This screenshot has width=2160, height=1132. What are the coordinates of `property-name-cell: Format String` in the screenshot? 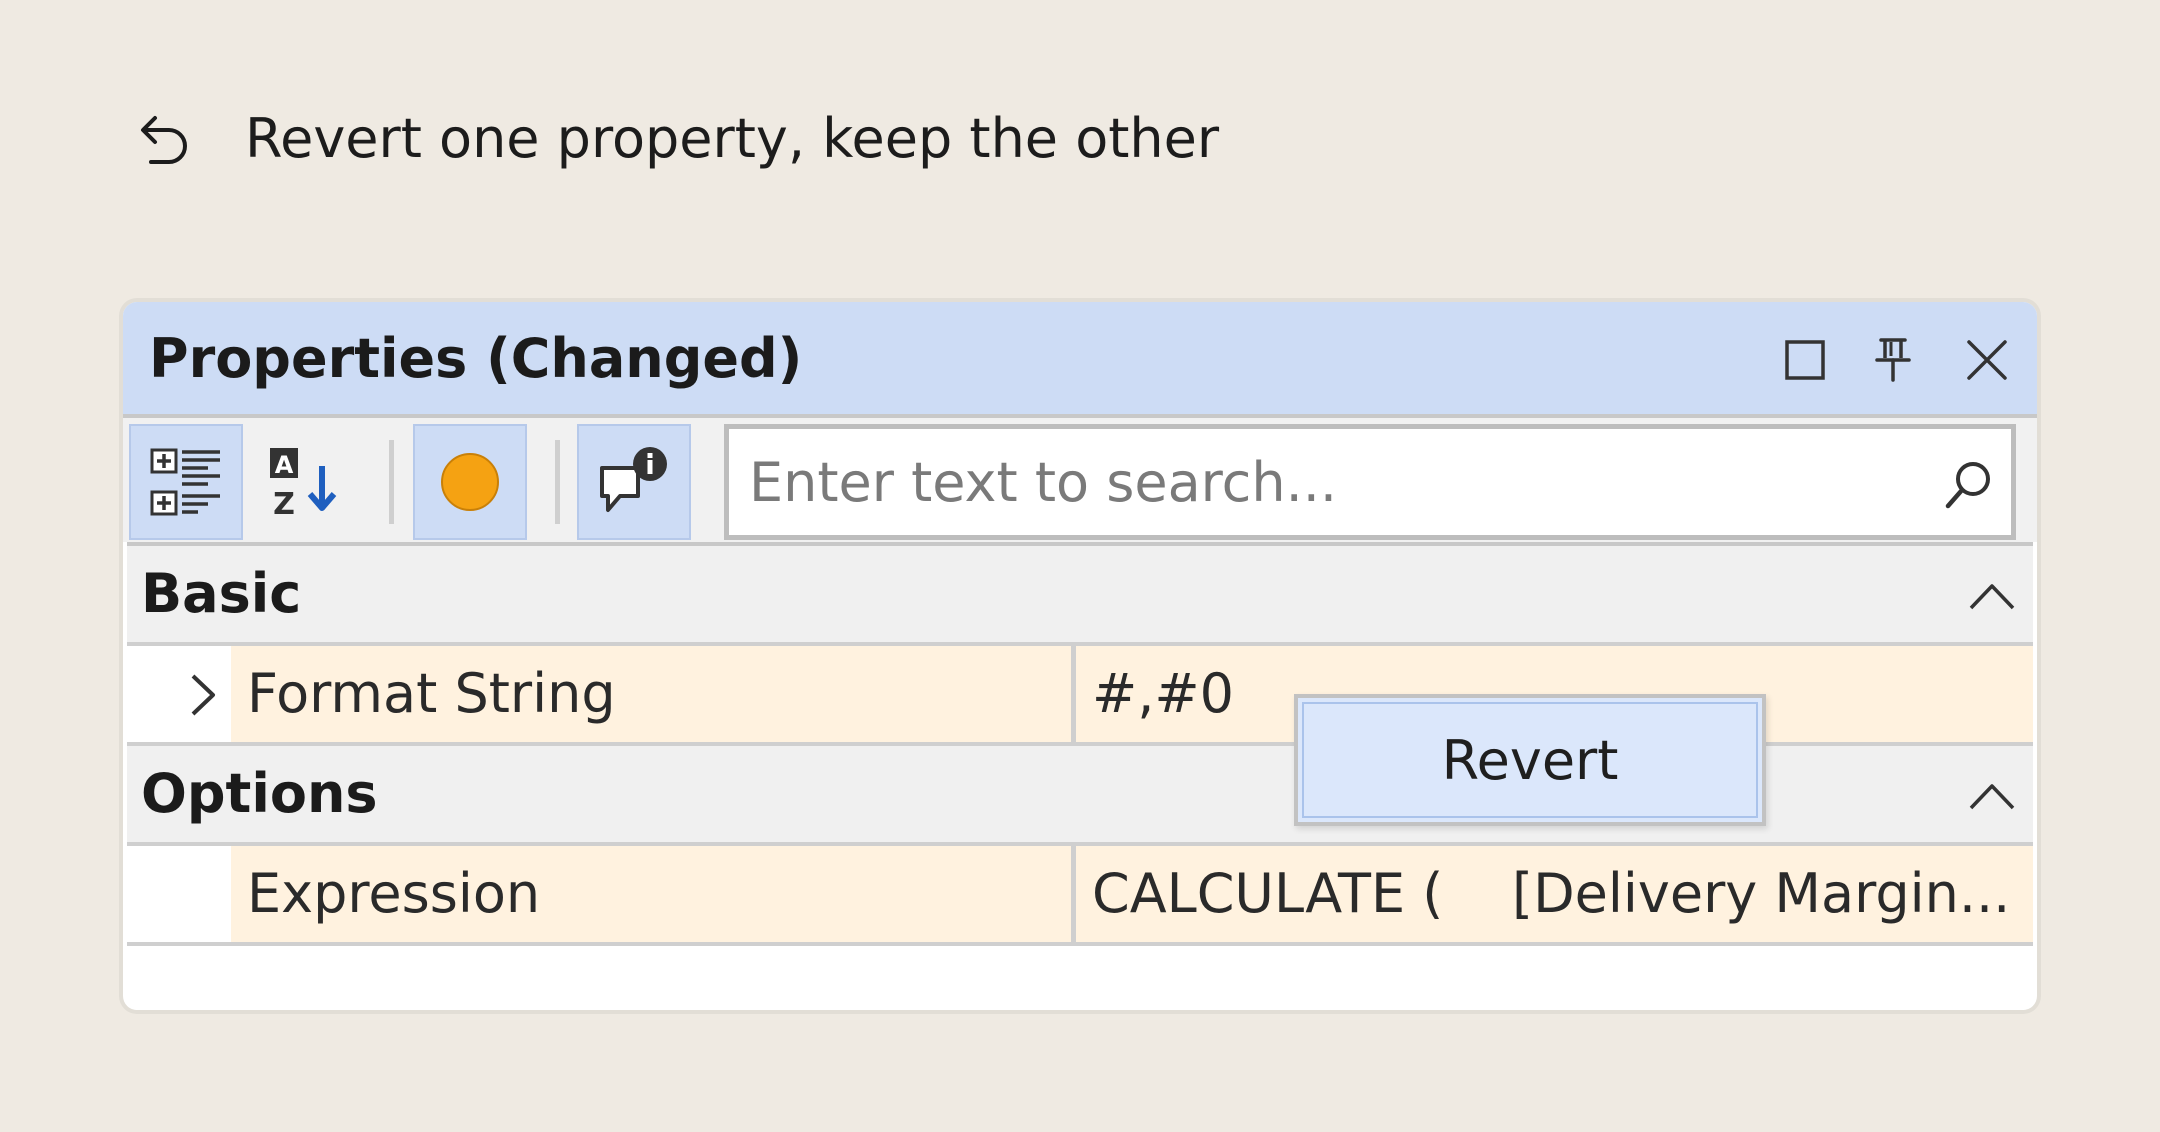 It's located at (653, 694).